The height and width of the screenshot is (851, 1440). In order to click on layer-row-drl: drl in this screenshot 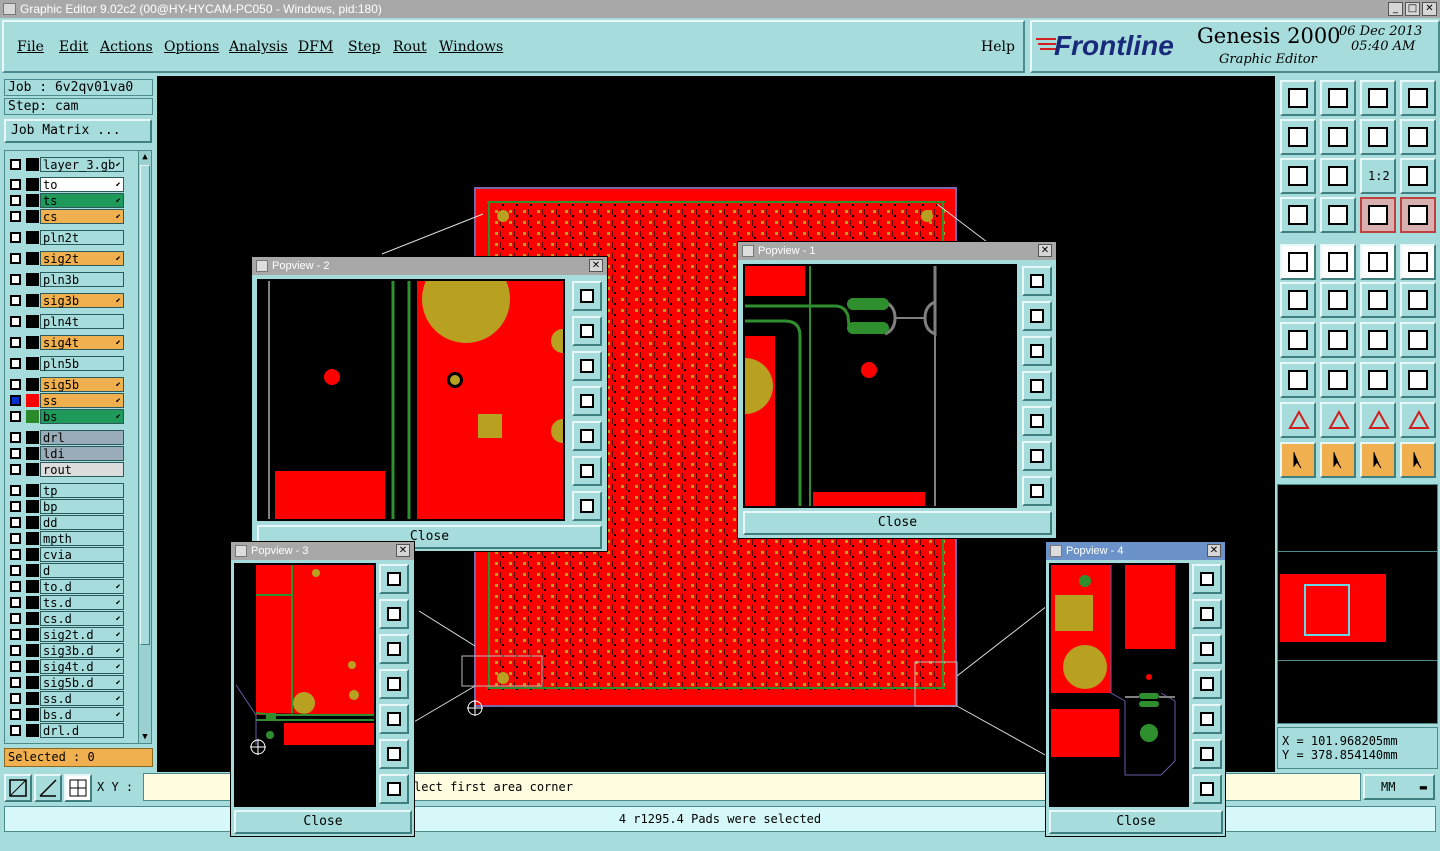, I will do `click(66, 437)`.